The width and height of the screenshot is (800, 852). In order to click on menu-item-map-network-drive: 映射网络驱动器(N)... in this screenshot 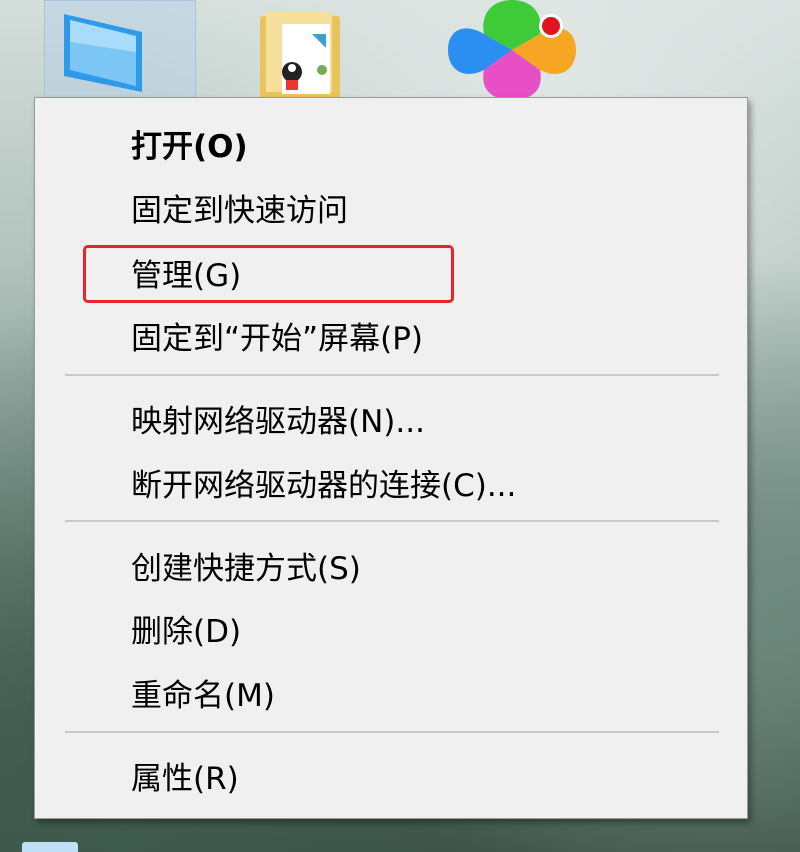, I will do `click(391, 418)`.